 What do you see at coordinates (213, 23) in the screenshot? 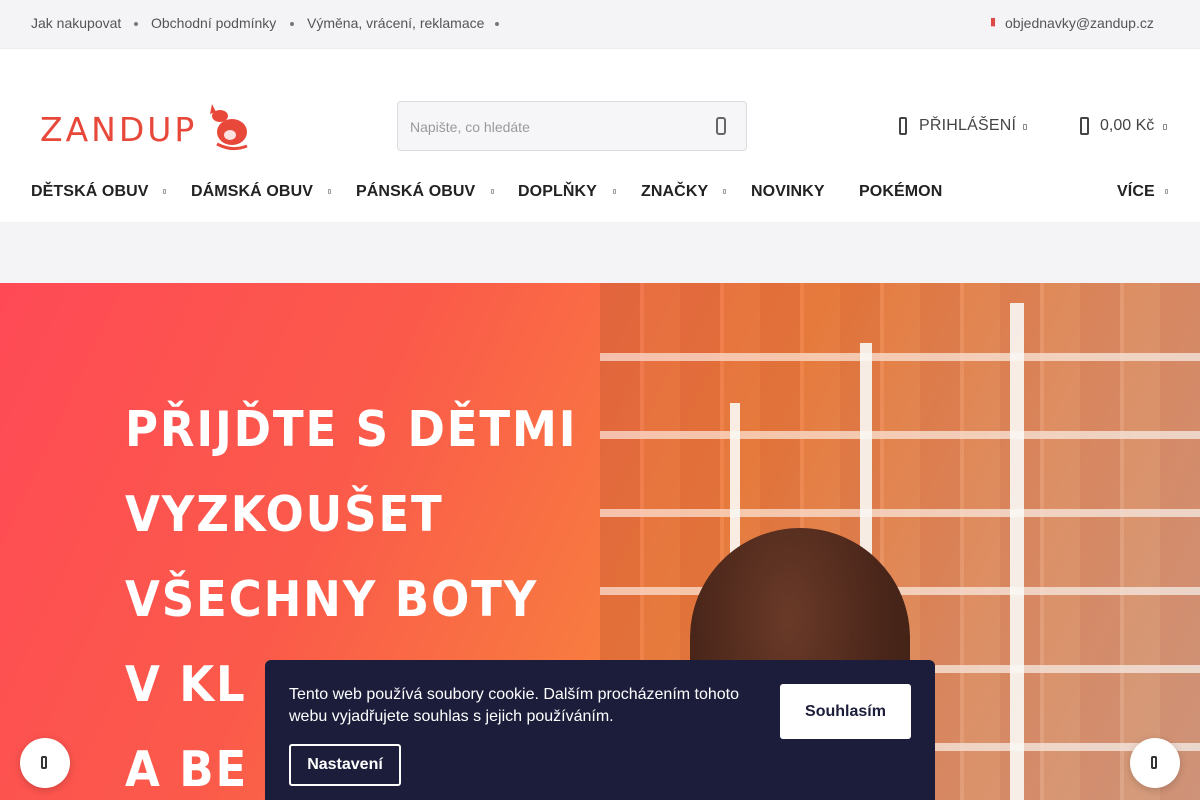
I see `link-terms: Obchodní podmínky` at bounding box center [213, 23].